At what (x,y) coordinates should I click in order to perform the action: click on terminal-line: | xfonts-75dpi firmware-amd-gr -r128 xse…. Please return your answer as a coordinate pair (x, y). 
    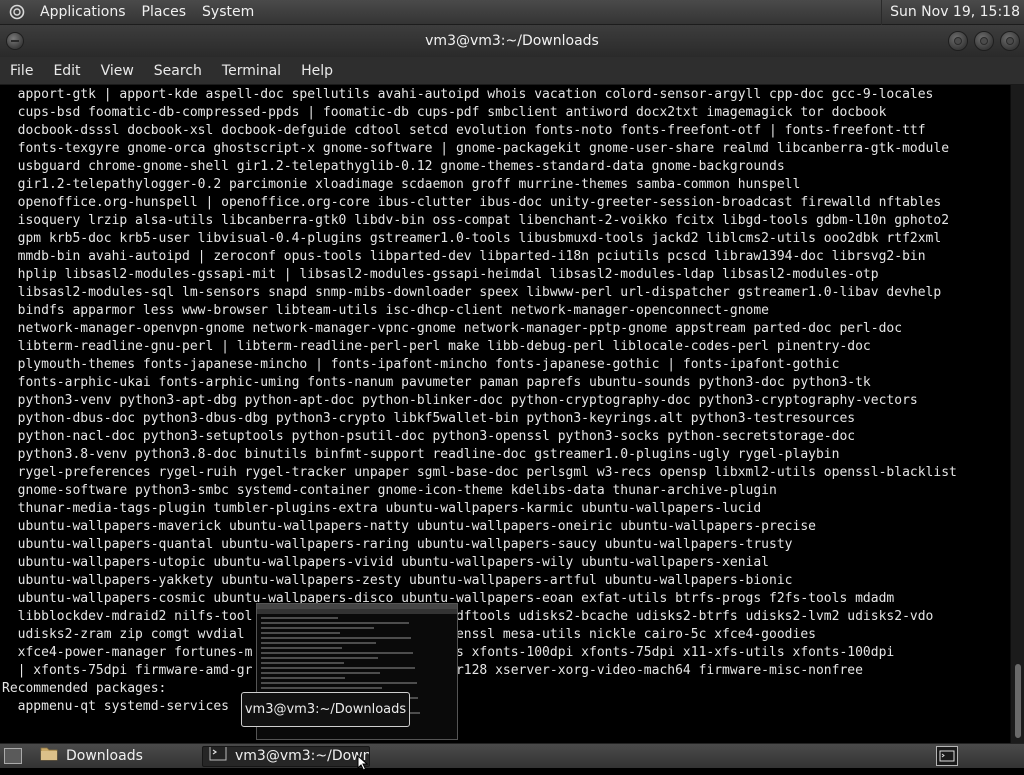
    Looking at the image, I should click on (440, 670).